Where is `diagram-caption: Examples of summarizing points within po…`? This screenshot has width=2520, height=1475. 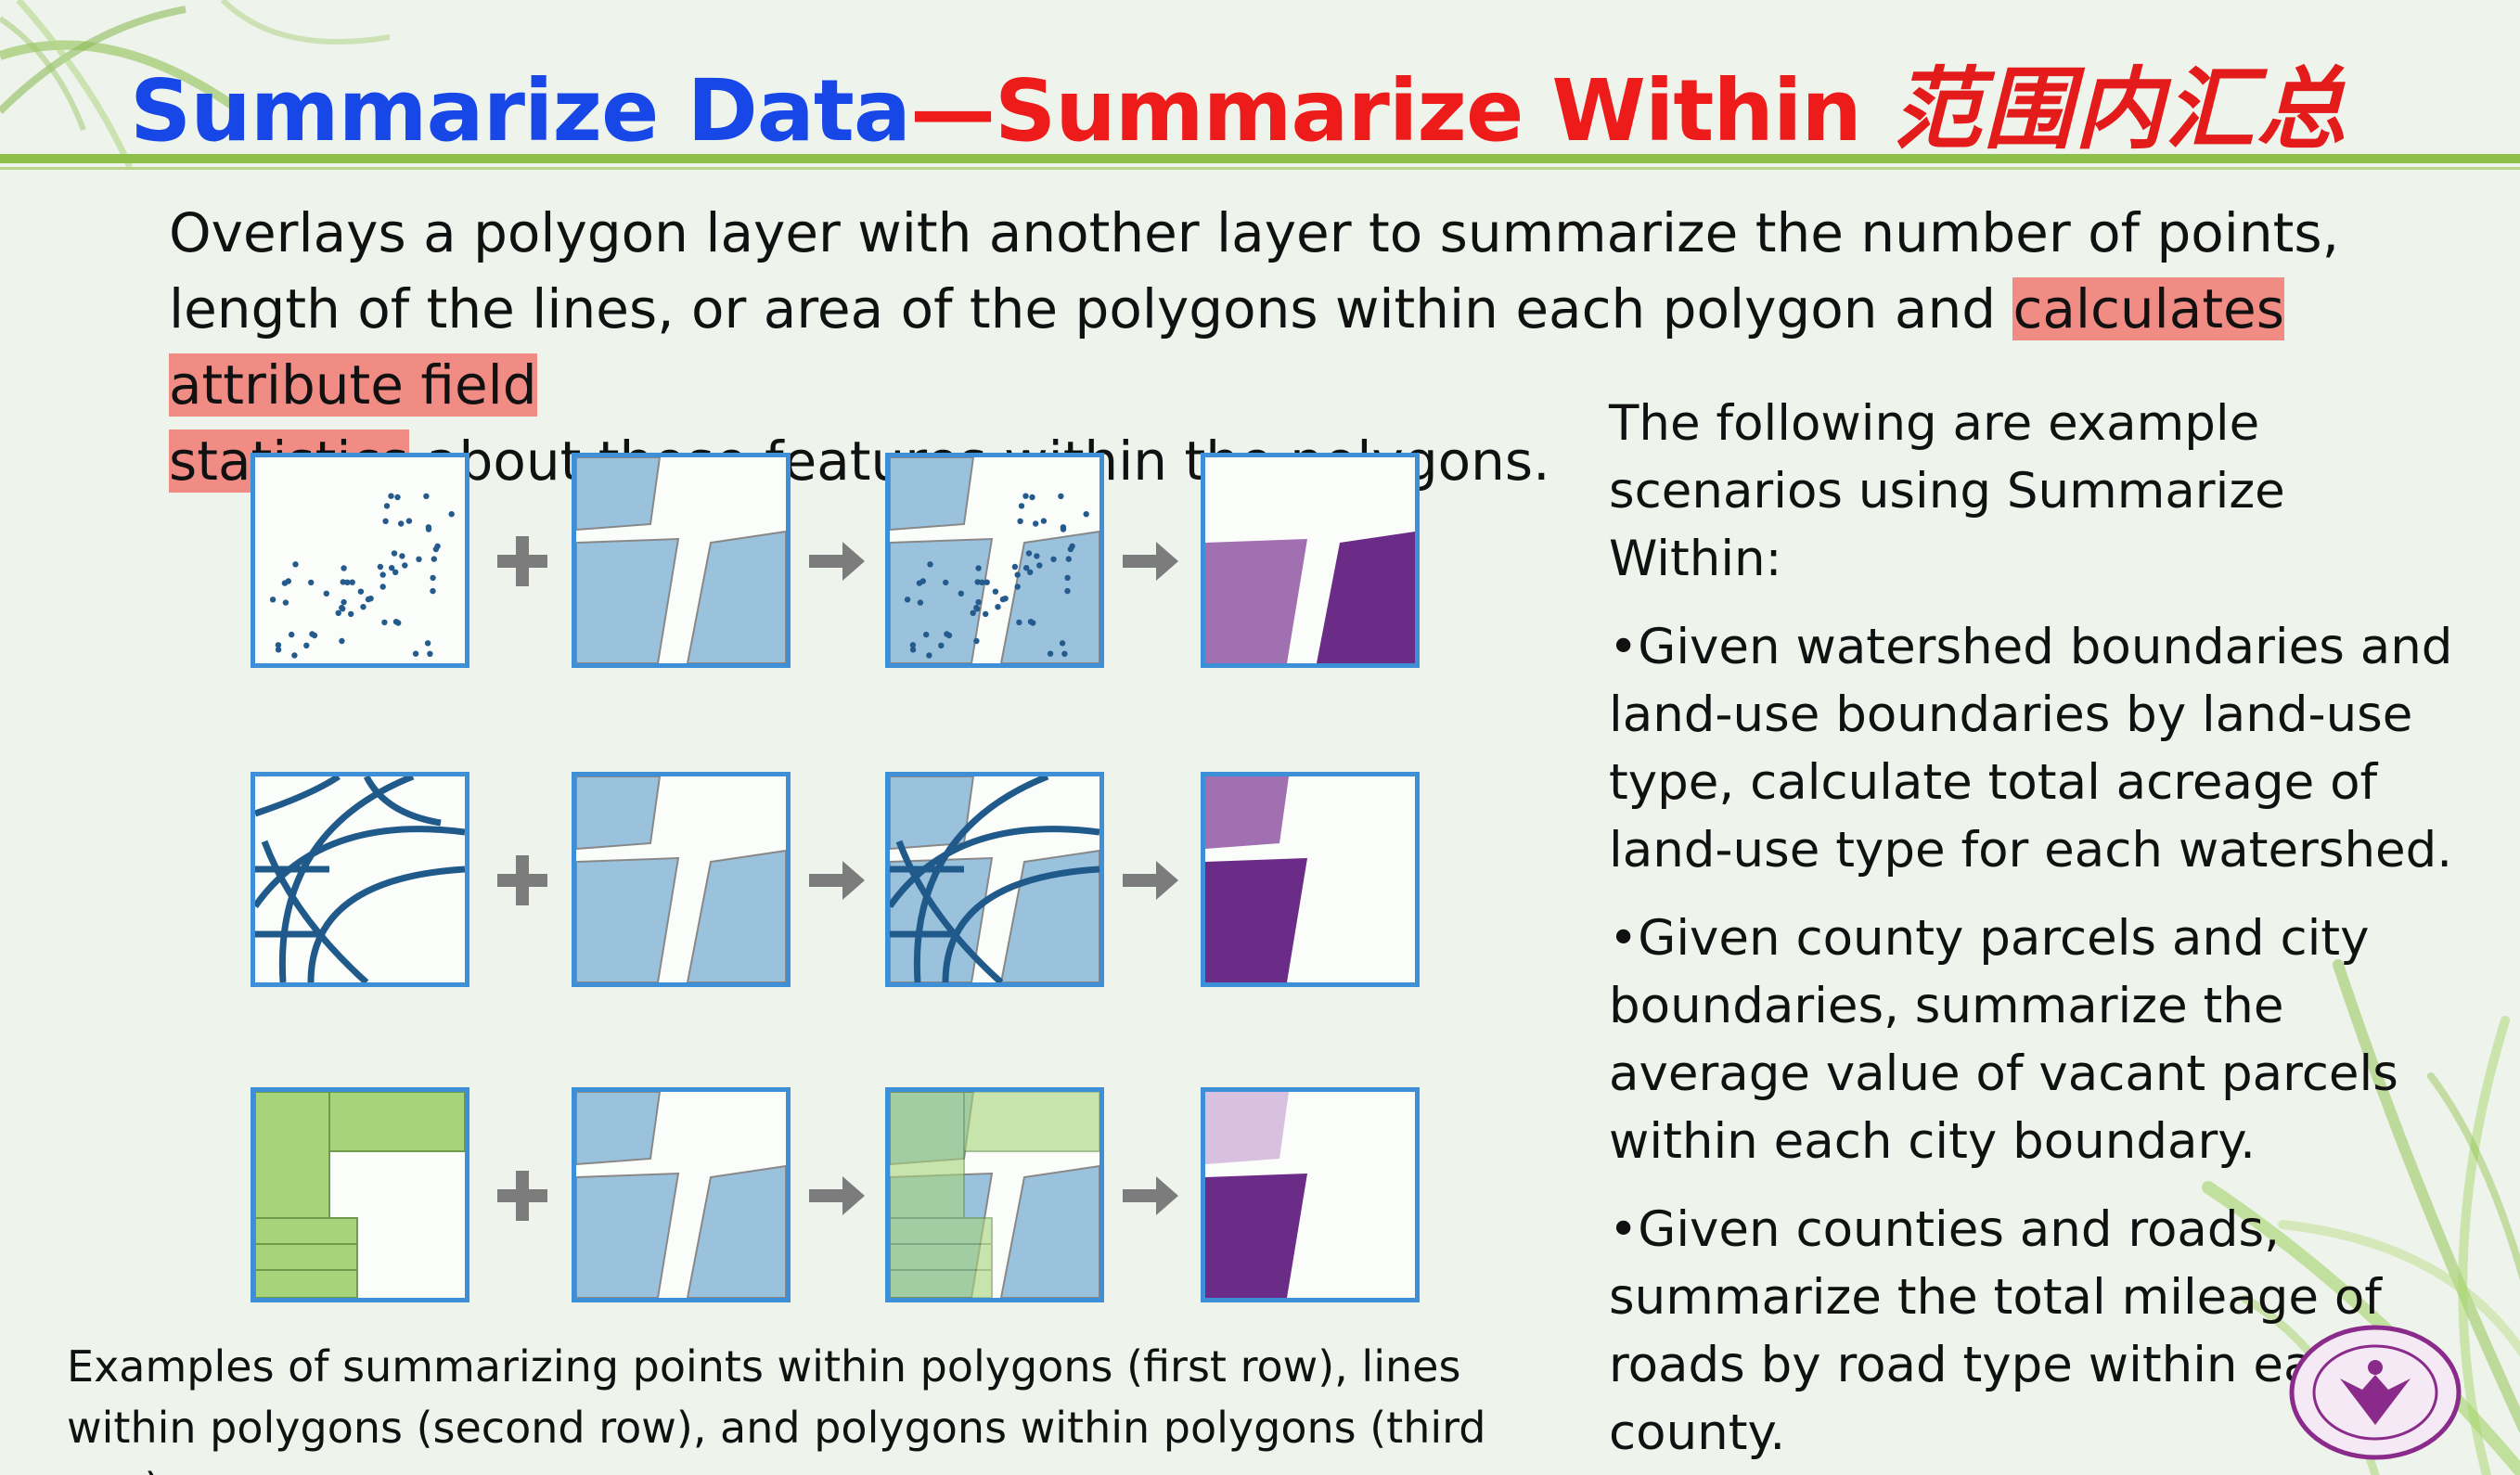 diagram-caption: Examples of summarizing points within po… is located at coordinates (776, 1408).